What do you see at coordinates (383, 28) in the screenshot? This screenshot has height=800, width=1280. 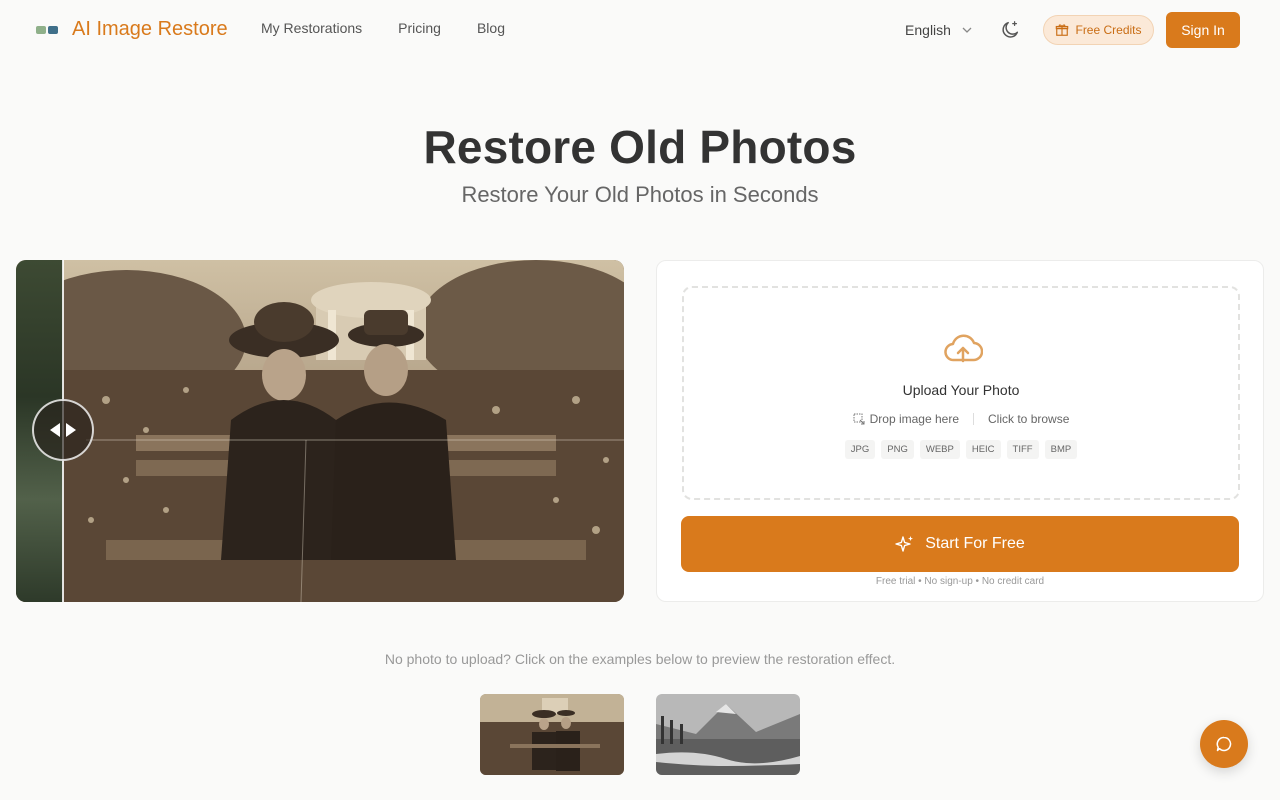 I see `main-nav: My Restorations Pricing Blog` at bounding box center [383, 28].